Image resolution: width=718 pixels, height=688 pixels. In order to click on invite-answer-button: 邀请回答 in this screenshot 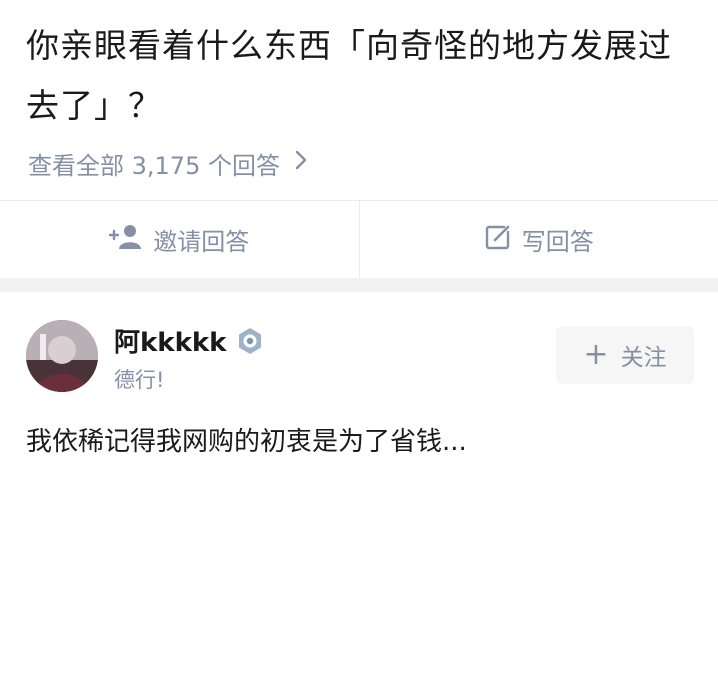, I will do `click(179, 239)`.